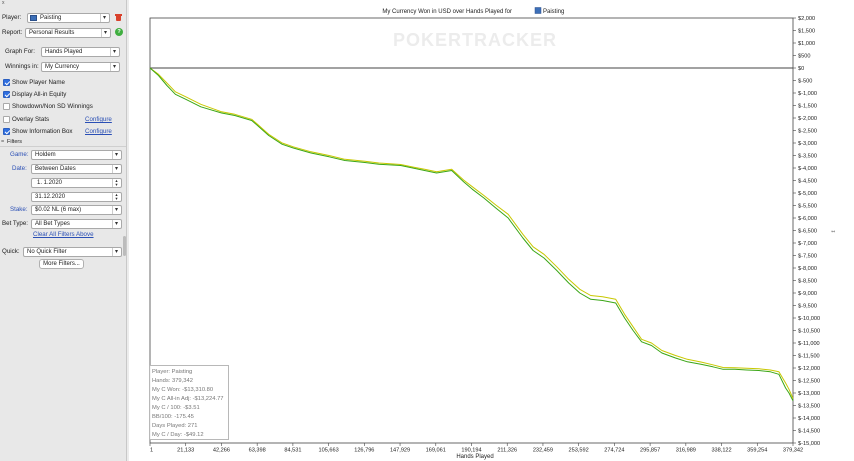 The width and height of the screenshot is (854, 461). What do you see at coordinates (58, 210) in the screenshot?
I see `stake-value: $0.02 NL (6 max)` at bounding box center [58, 210].